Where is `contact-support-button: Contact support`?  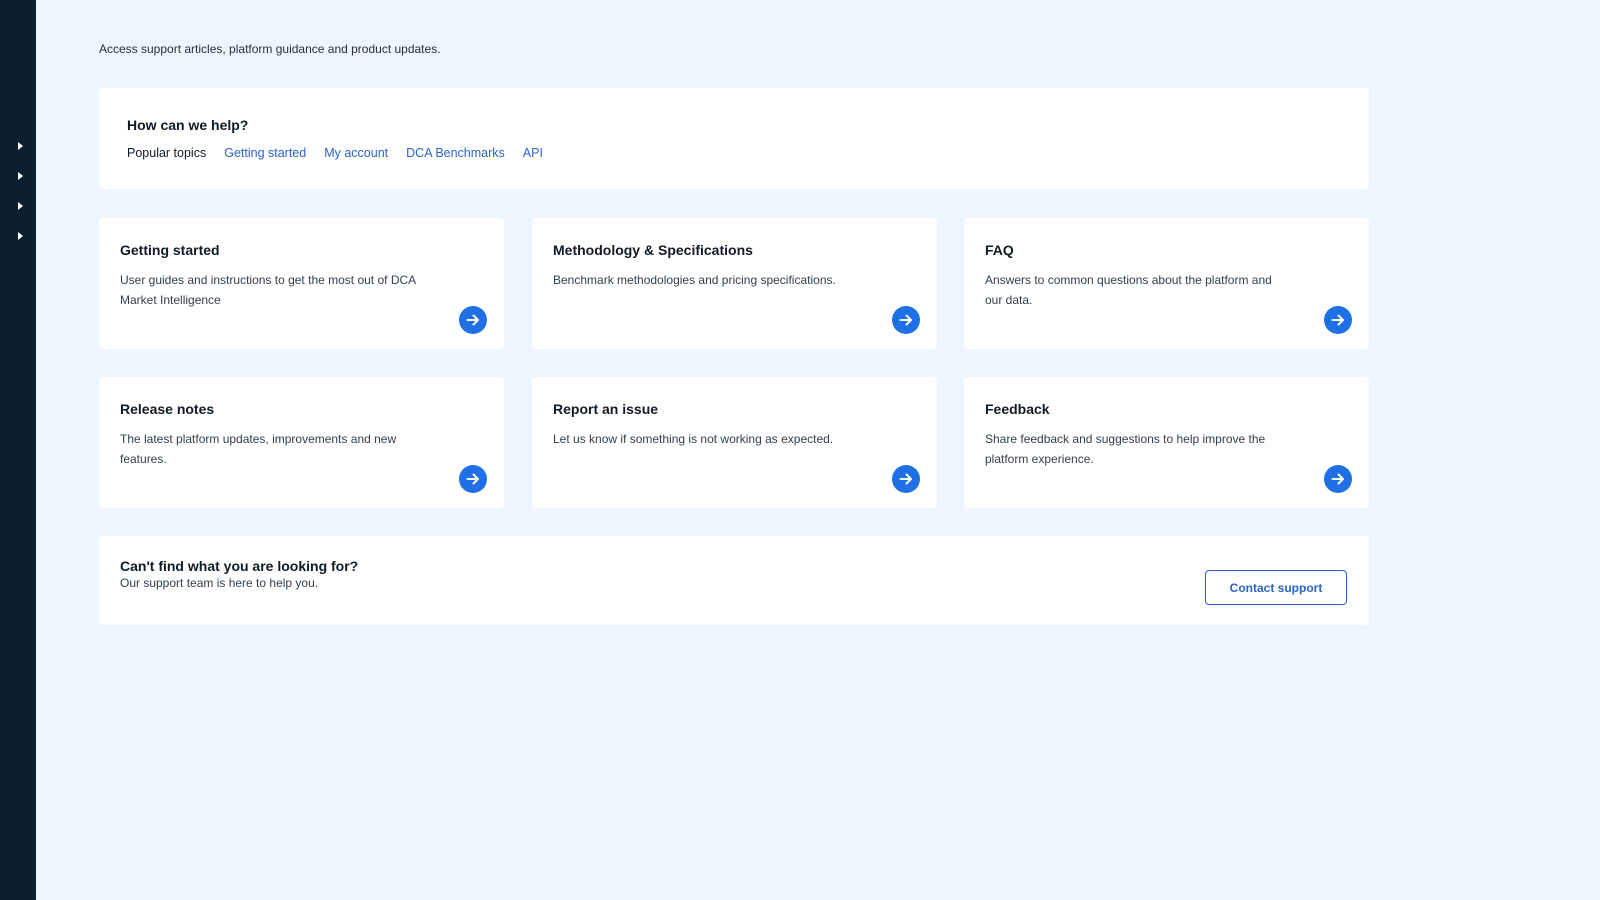 contact-support-button: Contact support is located at coordinates (1276, 587).